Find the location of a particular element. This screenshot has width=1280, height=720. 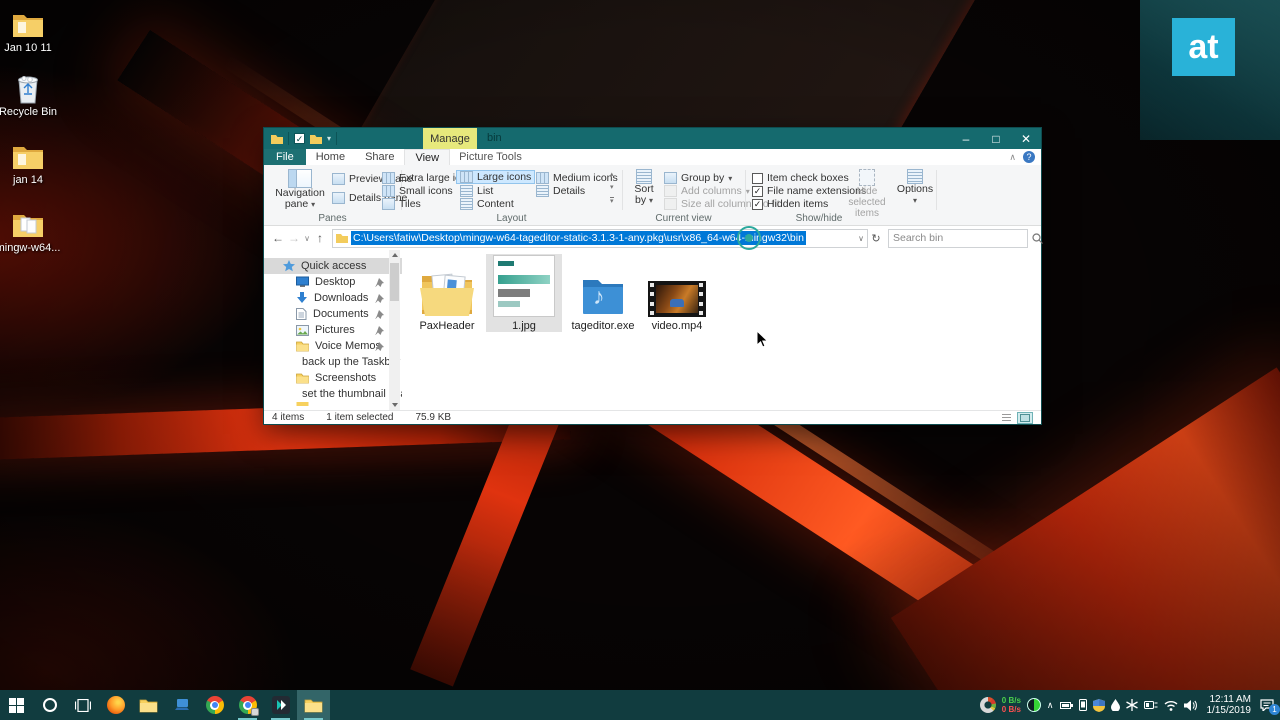

tab-view: View is located at coordinates (427, 157).